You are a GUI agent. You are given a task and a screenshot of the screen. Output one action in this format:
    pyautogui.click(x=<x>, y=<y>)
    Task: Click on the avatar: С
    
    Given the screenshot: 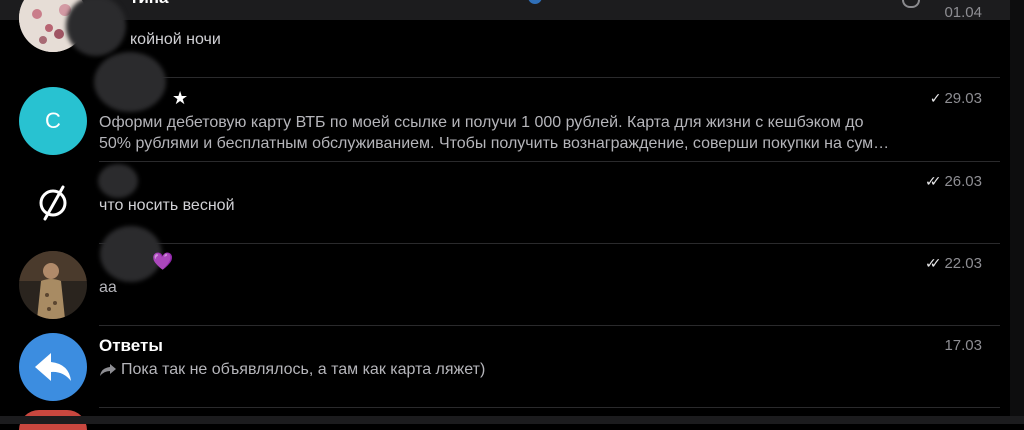 What is the action you would take?
    pyautogui.click(x=53, y=121)
    